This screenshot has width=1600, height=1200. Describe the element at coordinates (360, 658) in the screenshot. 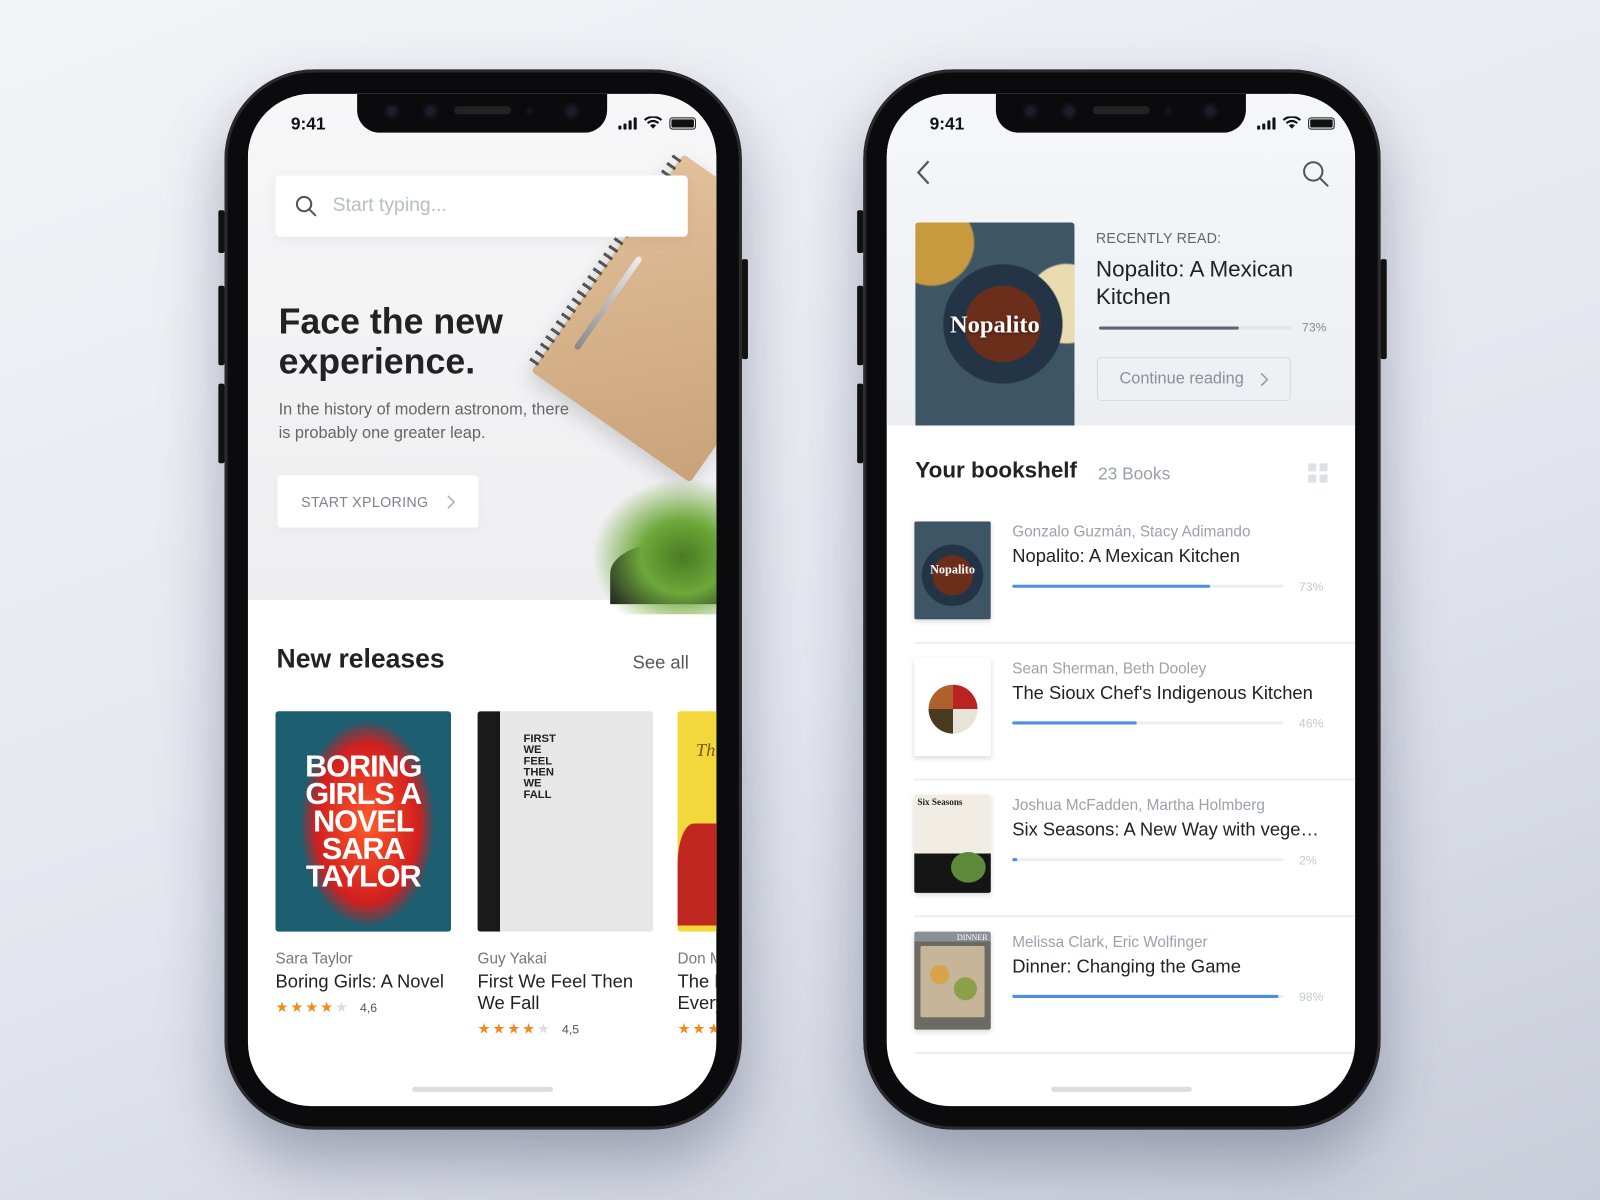

I see `new-releases-title: New releases` at that location.